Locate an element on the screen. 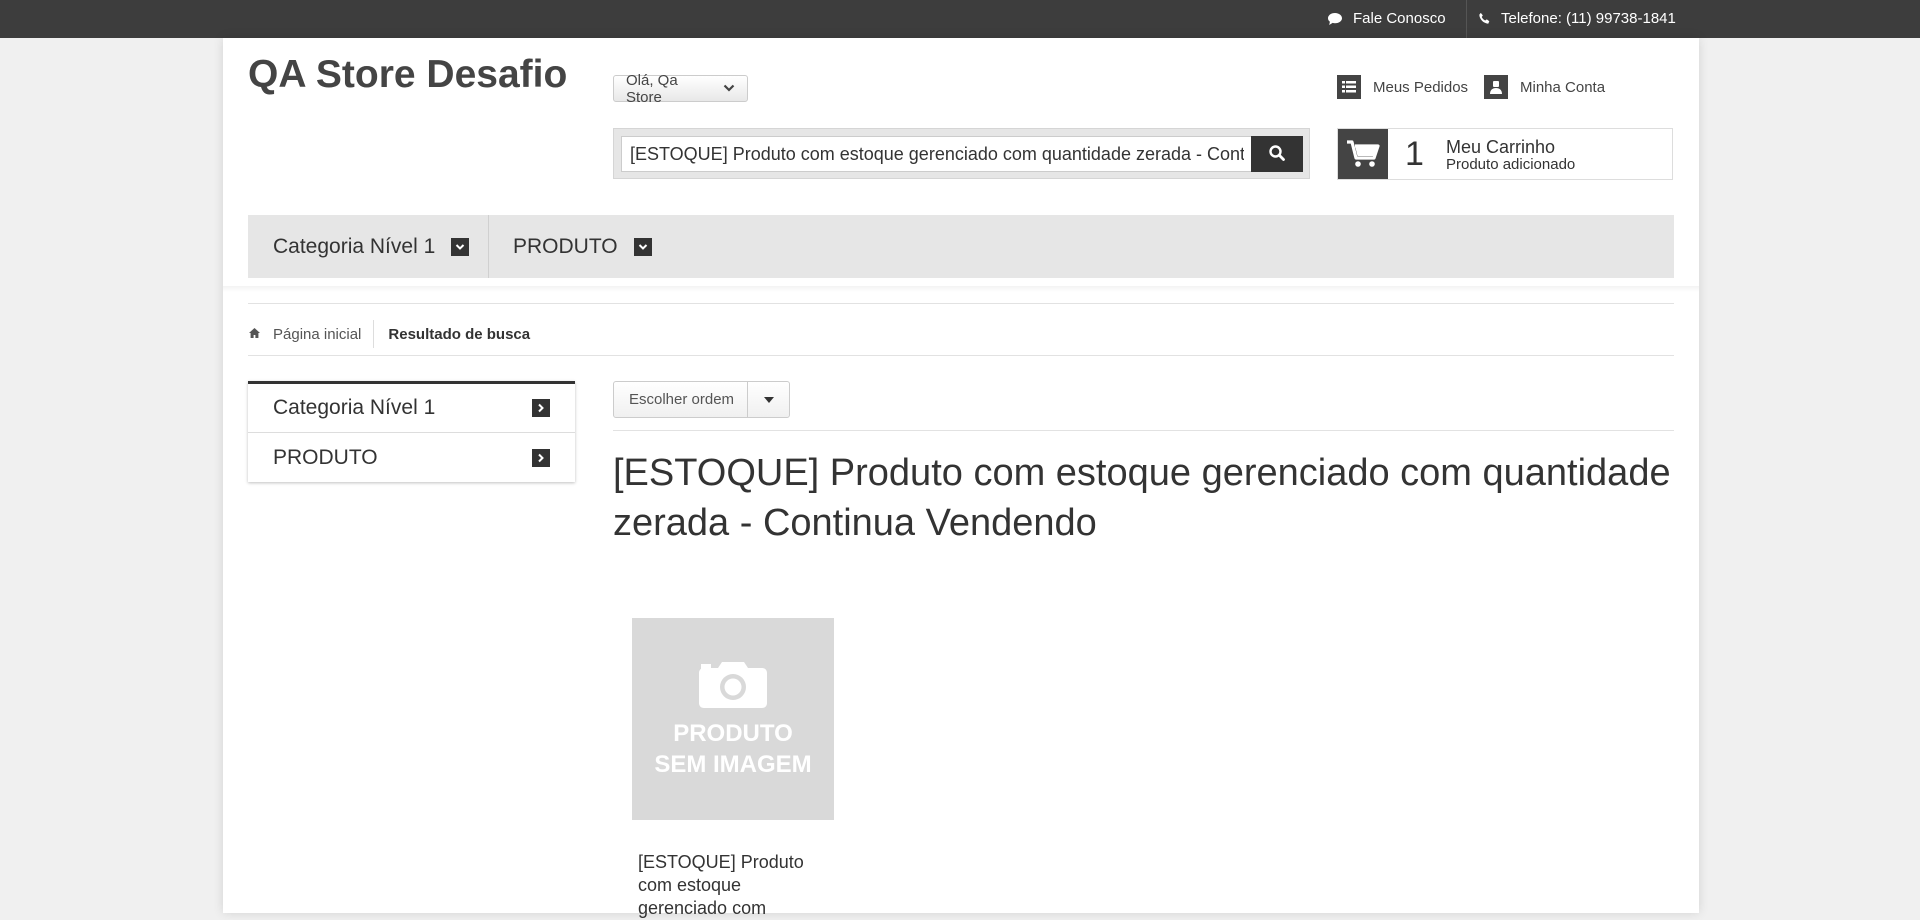 The height and width of the screenshot is (920, 1920). contact-label: Fale Conosco is located at coordinates (1399, 18).